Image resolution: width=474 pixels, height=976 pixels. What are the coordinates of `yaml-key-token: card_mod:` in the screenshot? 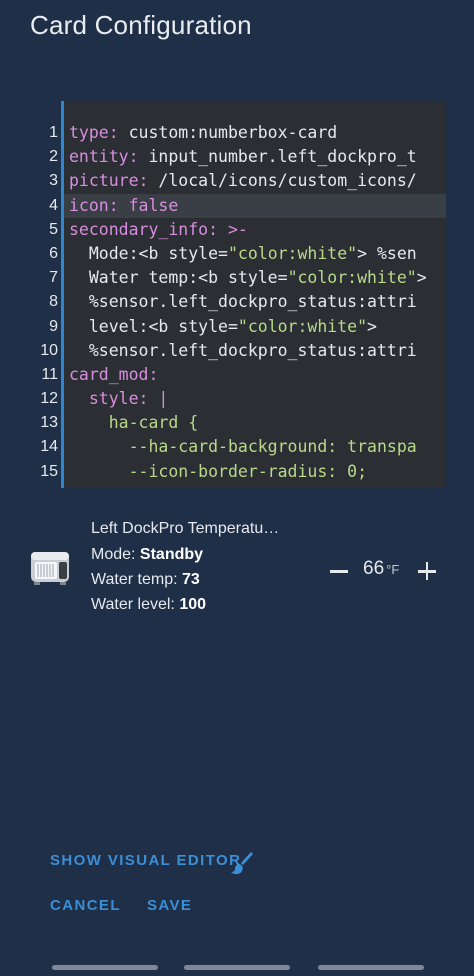 It's located at (114, 374).